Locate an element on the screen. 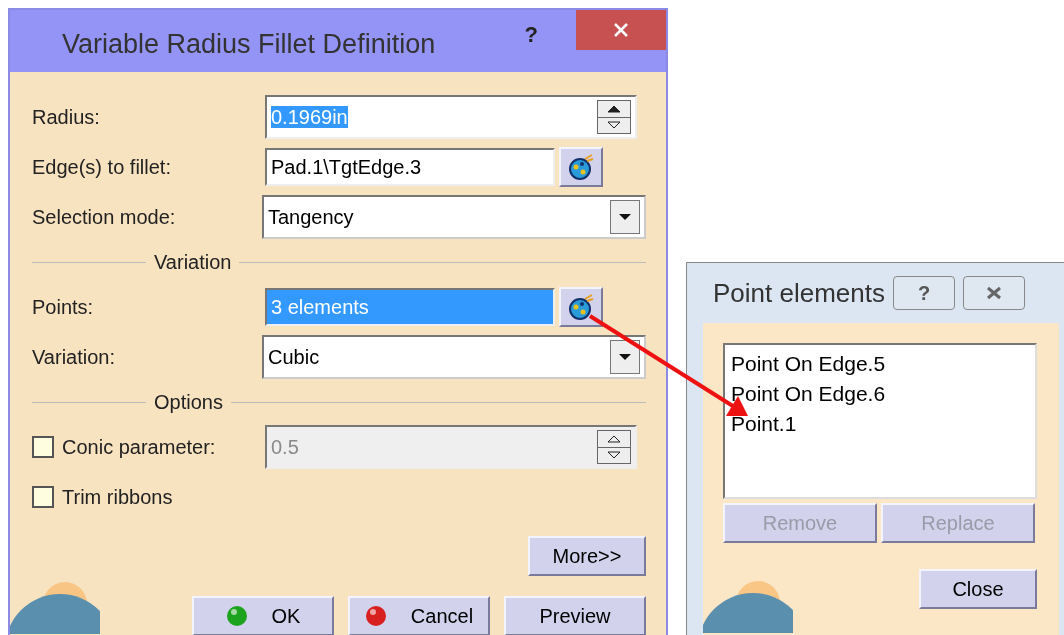  field-label: Edge(s) to fillet: is located at coordinates (101, 167).